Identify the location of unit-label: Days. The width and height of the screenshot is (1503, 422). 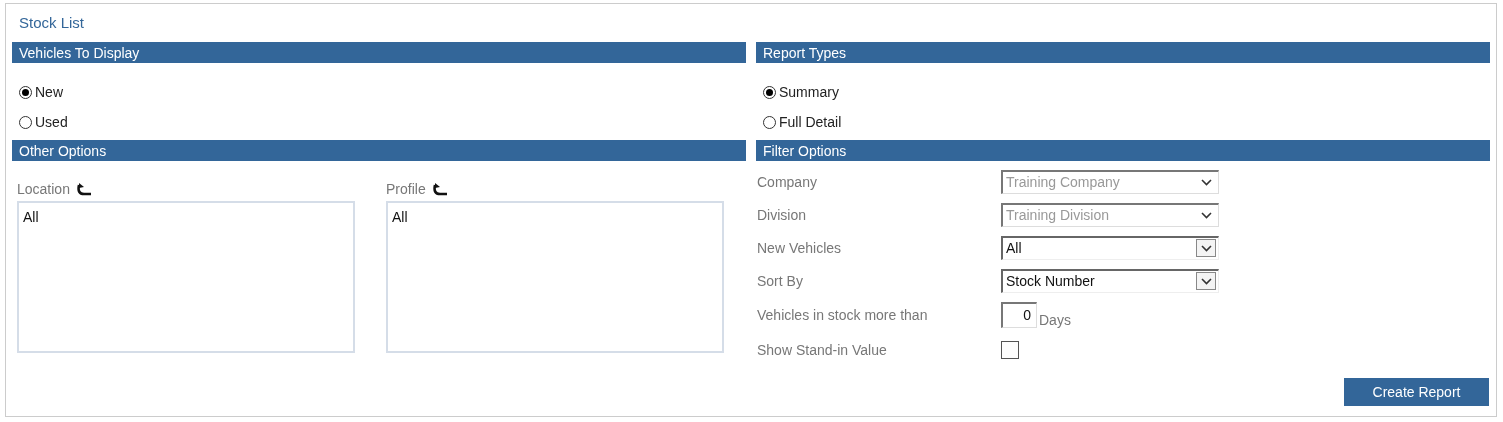
(1055, 320).